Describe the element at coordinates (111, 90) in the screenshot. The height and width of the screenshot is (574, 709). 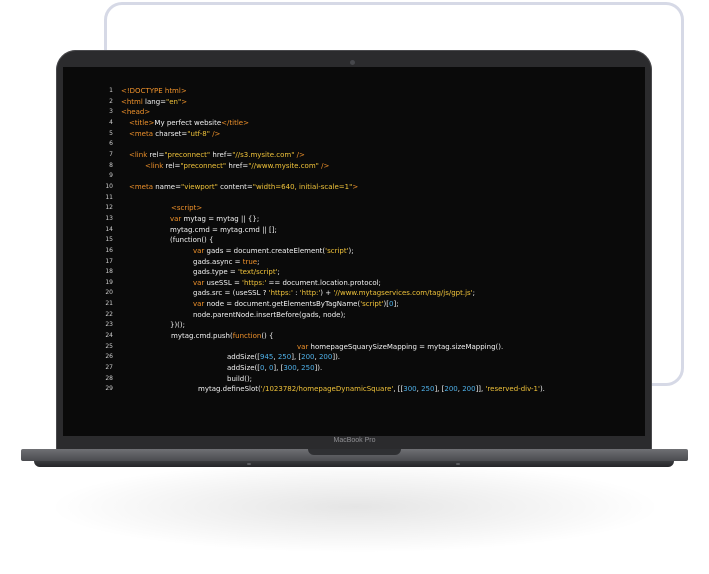
I see `line-number: 1` at that location.